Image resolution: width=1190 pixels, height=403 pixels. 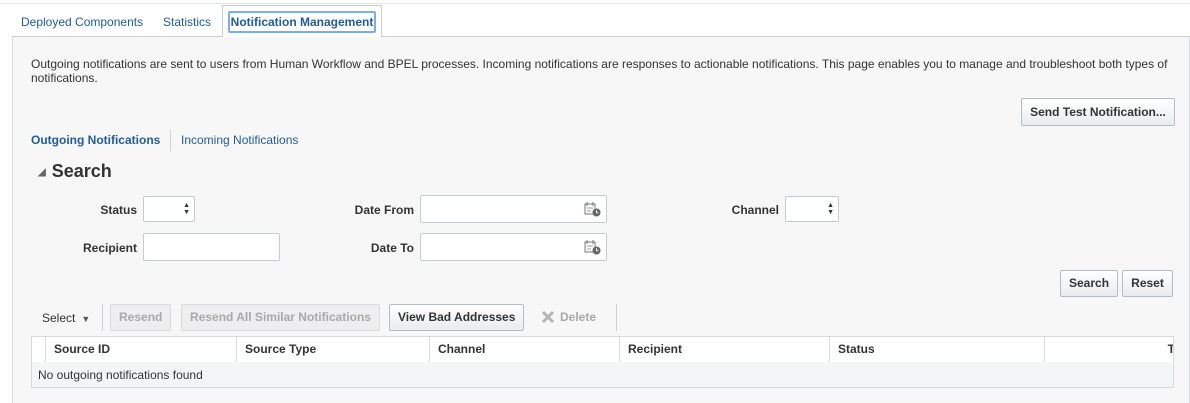 I want to click on search-section-header: ◢ Search, so click(x=75, y=171).